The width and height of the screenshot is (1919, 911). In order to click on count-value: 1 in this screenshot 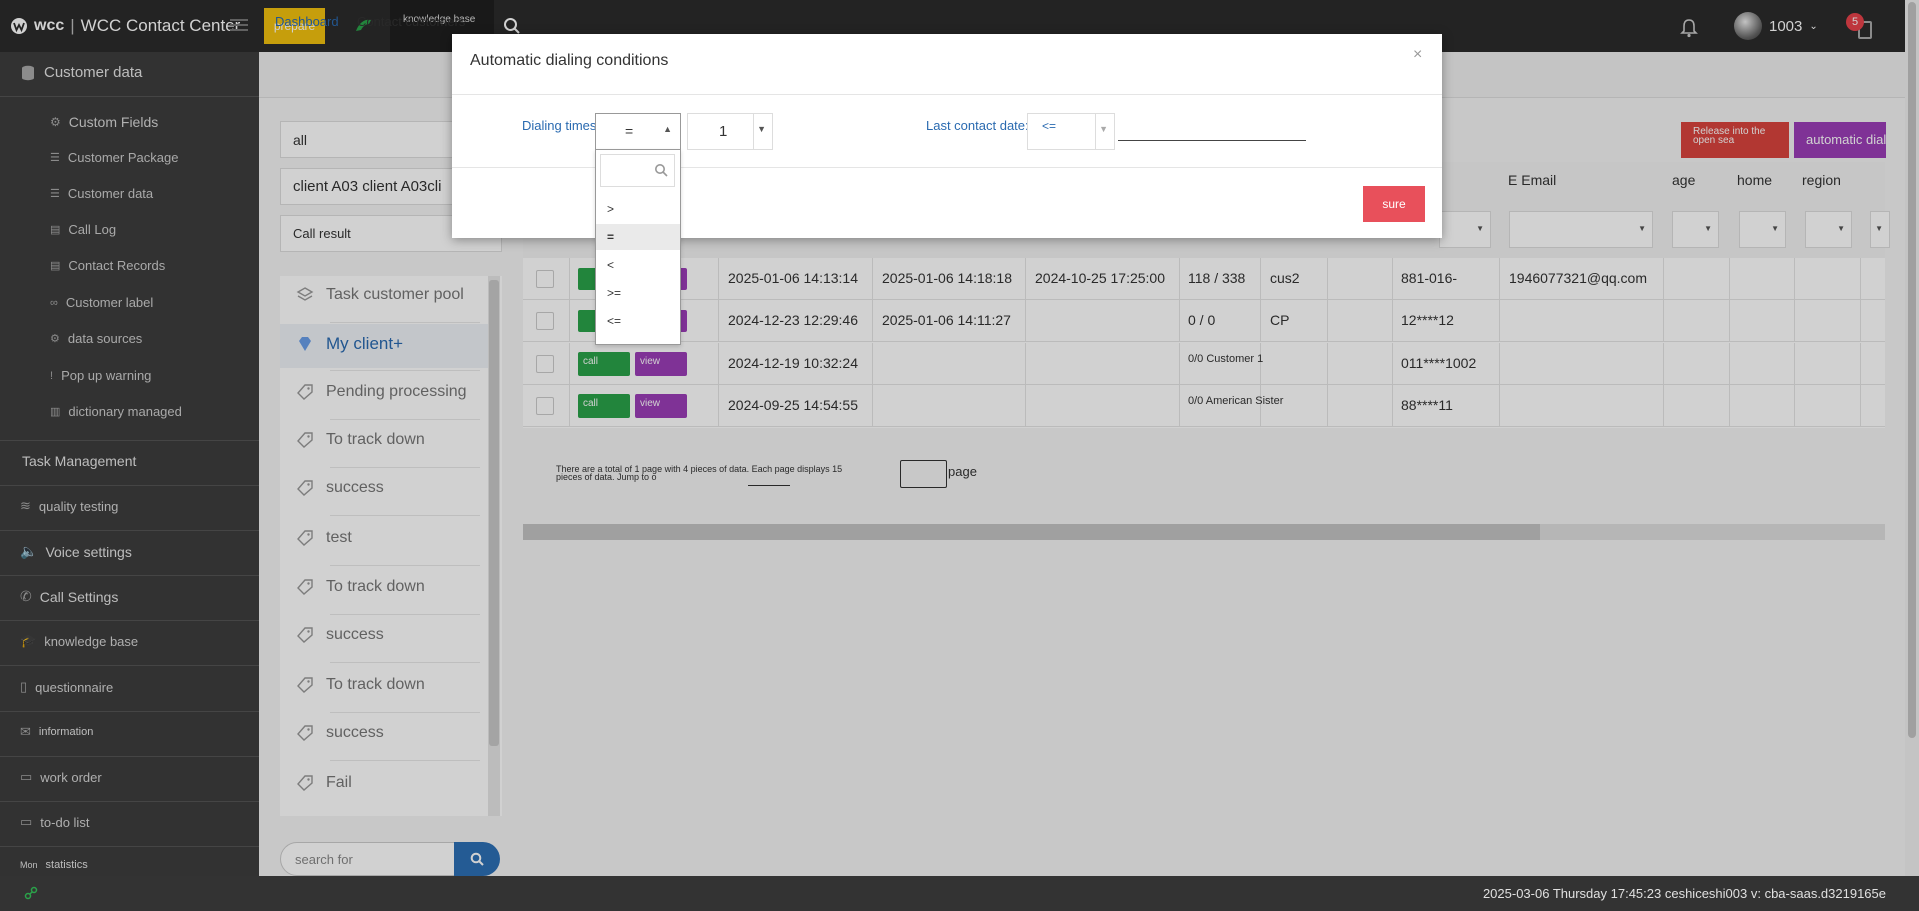, I will do `click(723, 131)`.